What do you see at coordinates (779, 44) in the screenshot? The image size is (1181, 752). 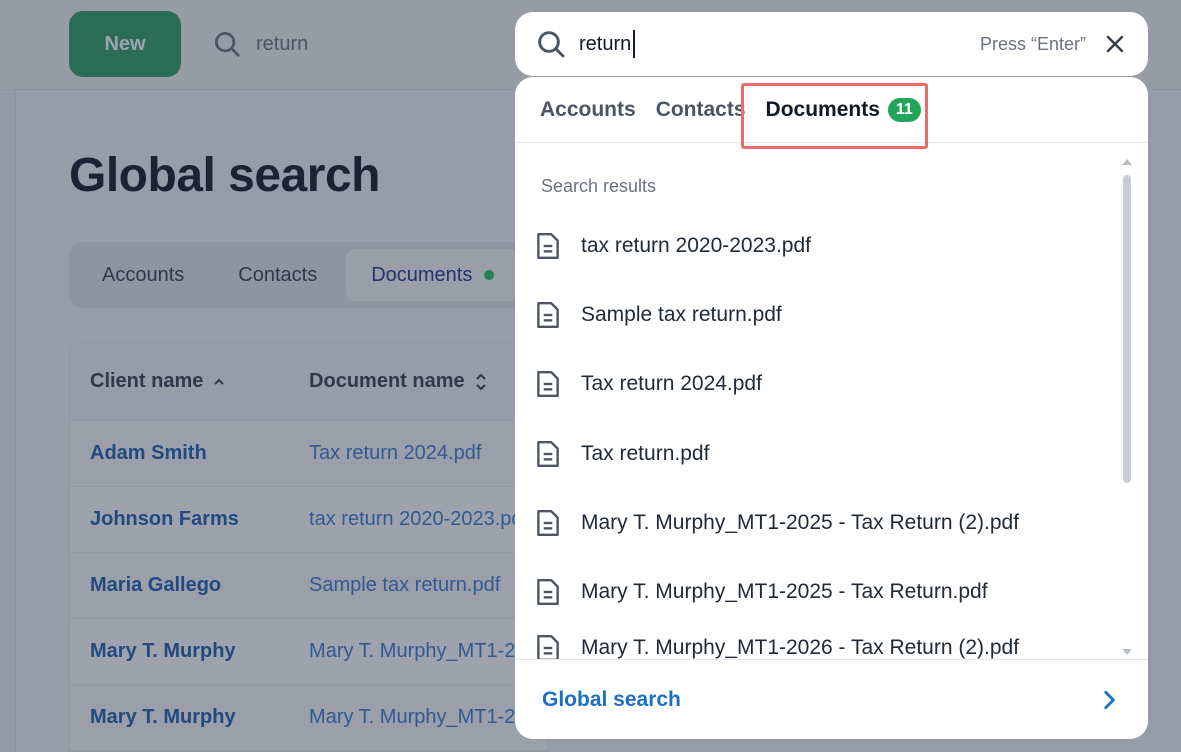 I see `search-input` at bounding box center [779, 44].